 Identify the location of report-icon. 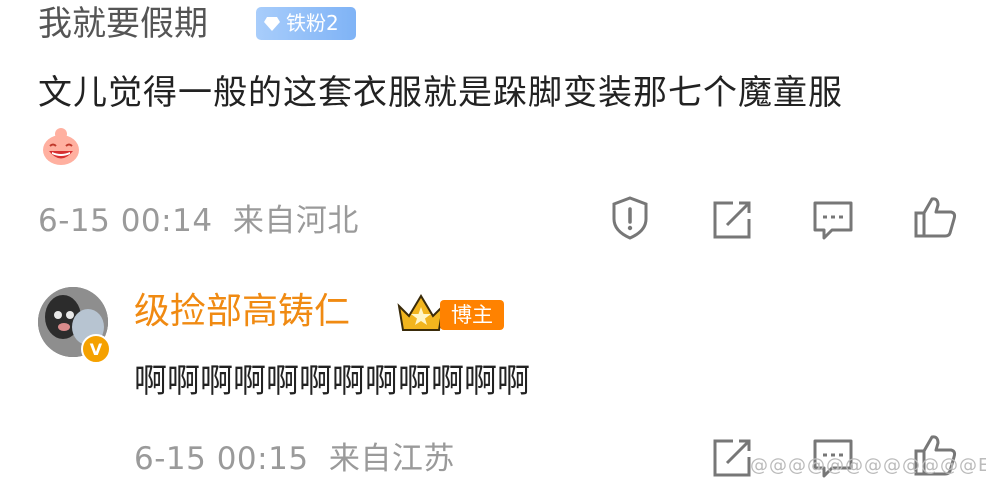
(630, 218).